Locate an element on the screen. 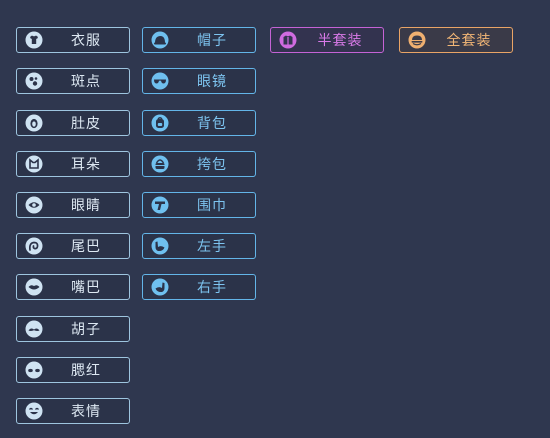  hat-icon is located at coordinates (160, 40).